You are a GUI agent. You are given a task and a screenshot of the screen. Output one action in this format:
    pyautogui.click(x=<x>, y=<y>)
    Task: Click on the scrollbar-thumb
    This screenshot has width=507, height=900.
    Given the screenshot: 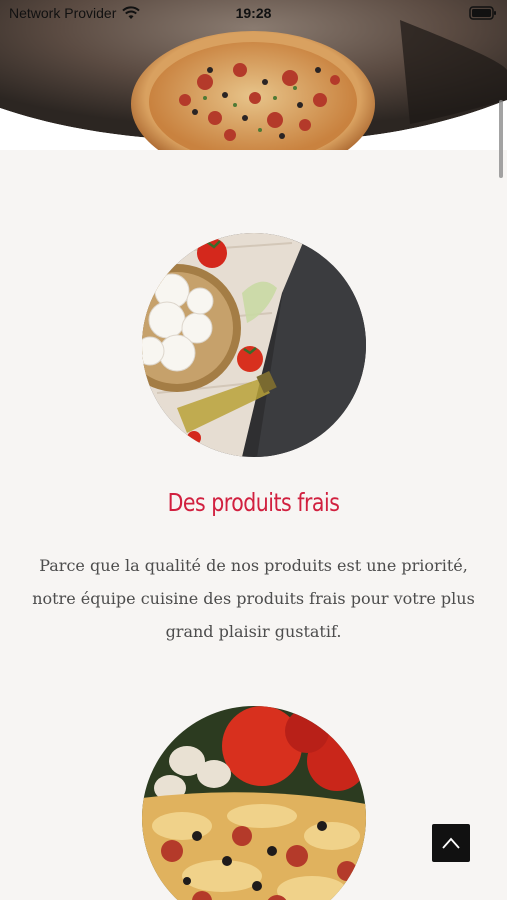 What is the action you would take?
    pyautogui.click(x=501, y=139)
    